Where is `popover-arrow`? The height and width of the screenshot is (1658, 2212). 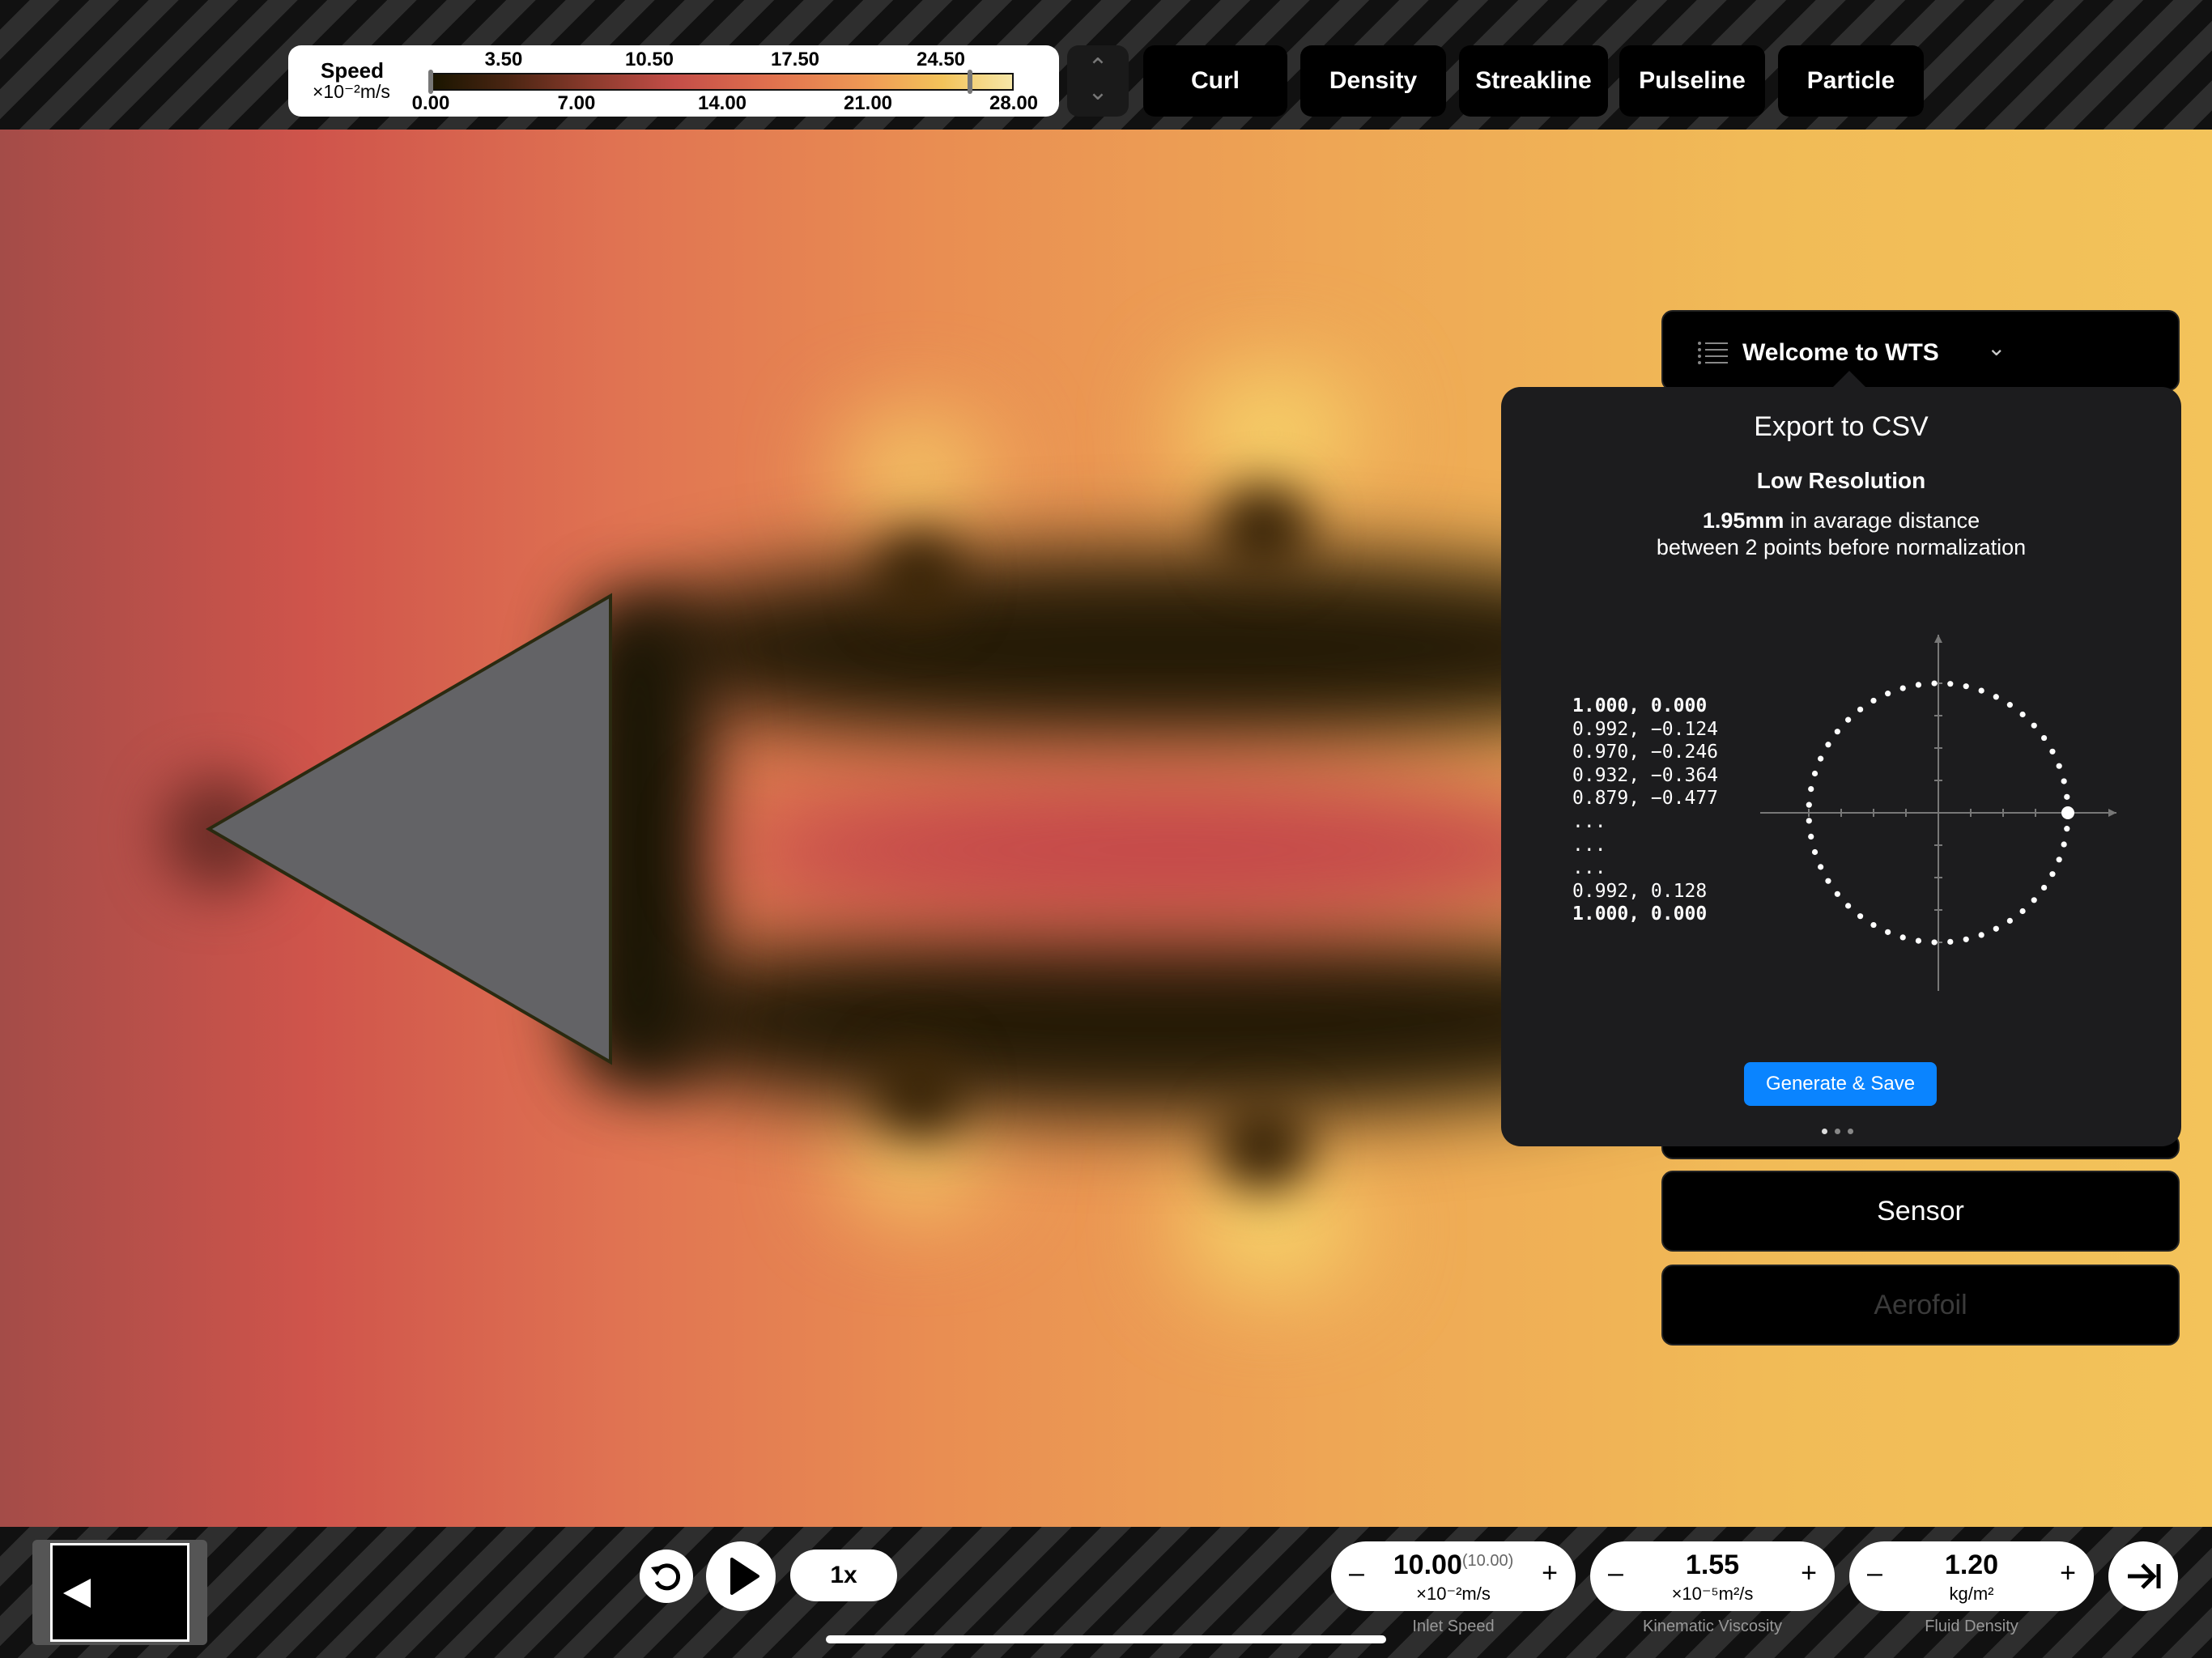 popover-arrow is located at coordinates (1849, 380).